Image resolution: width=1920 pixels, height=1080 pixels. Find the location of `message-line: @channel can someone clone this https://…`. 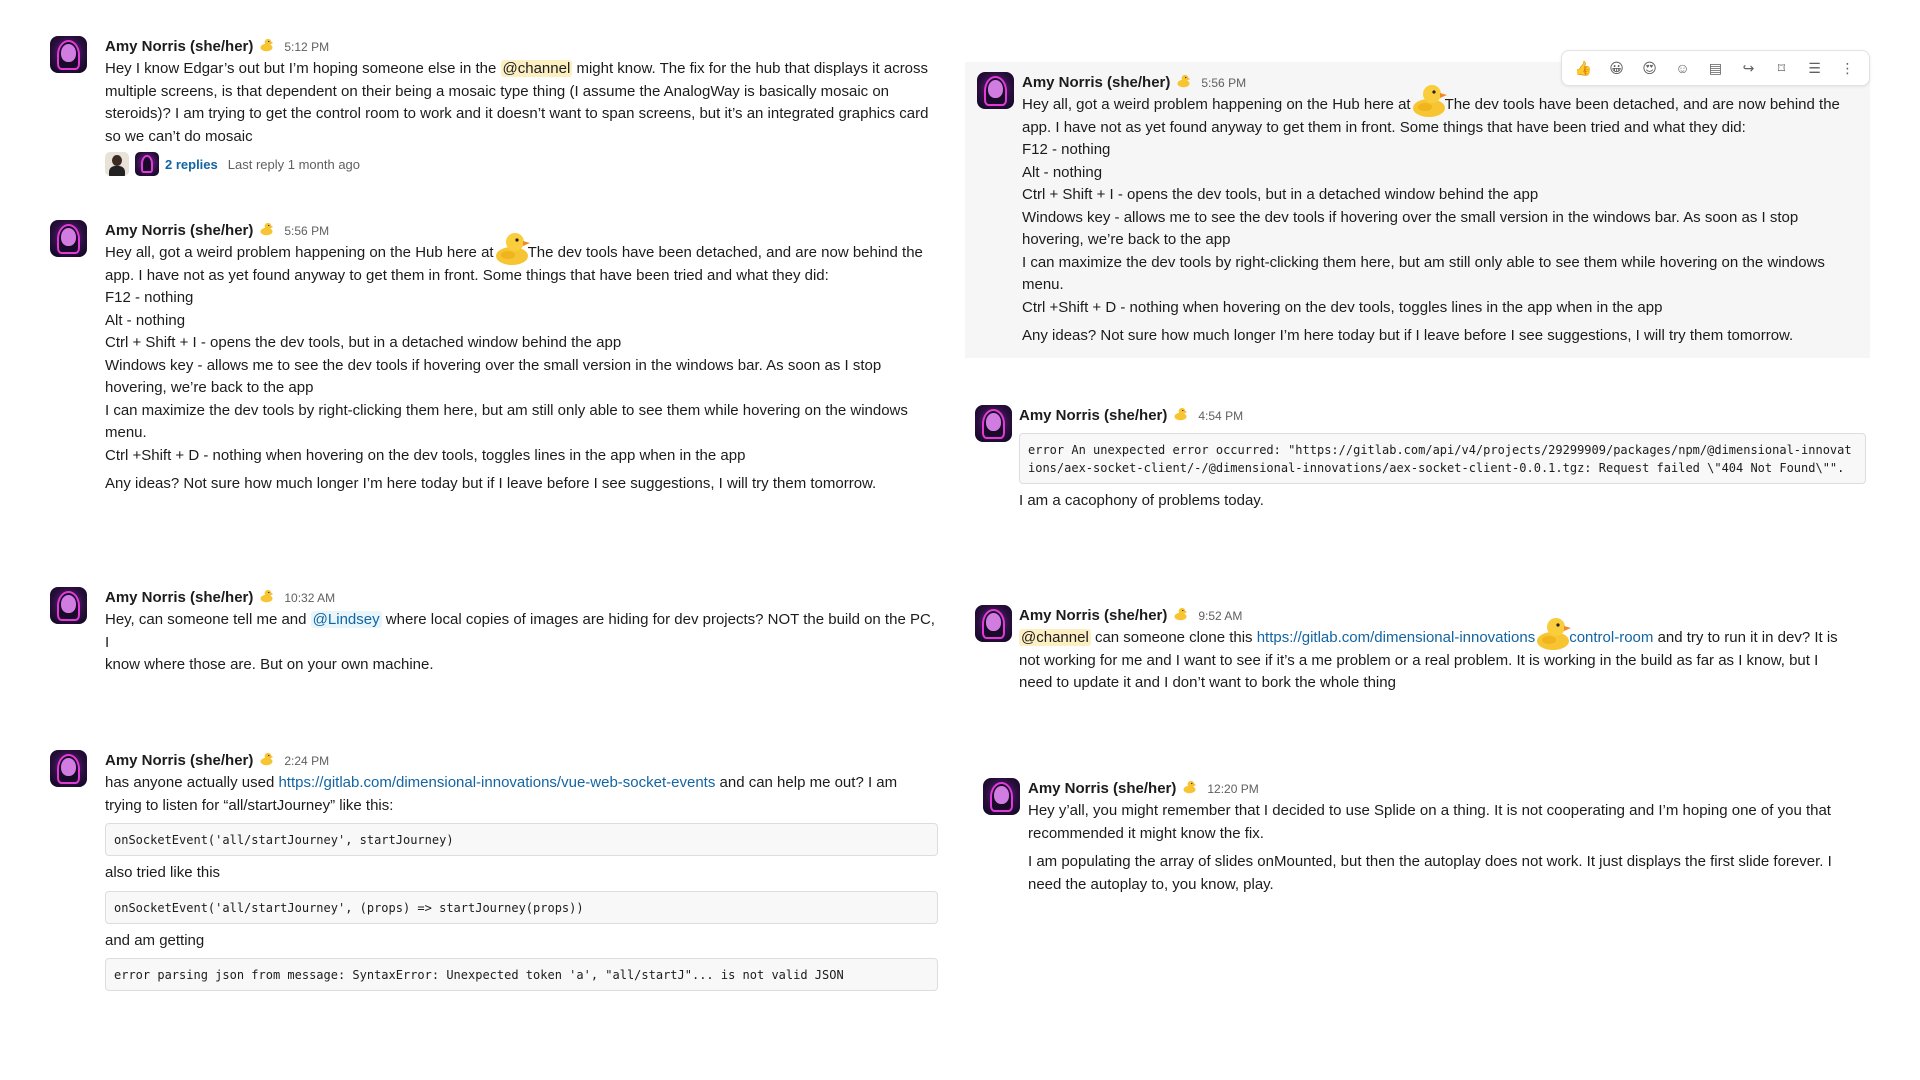

message-line: @channel can someone clone this https://… is located at coordinates (1444, 634).